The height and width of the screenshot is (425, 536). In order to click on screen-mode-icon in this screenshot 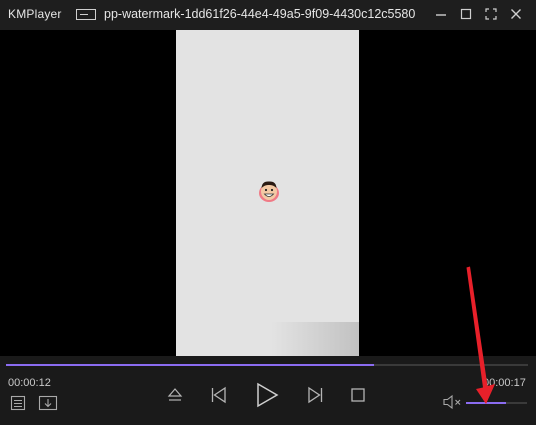, I will do `click(86, 14)`.